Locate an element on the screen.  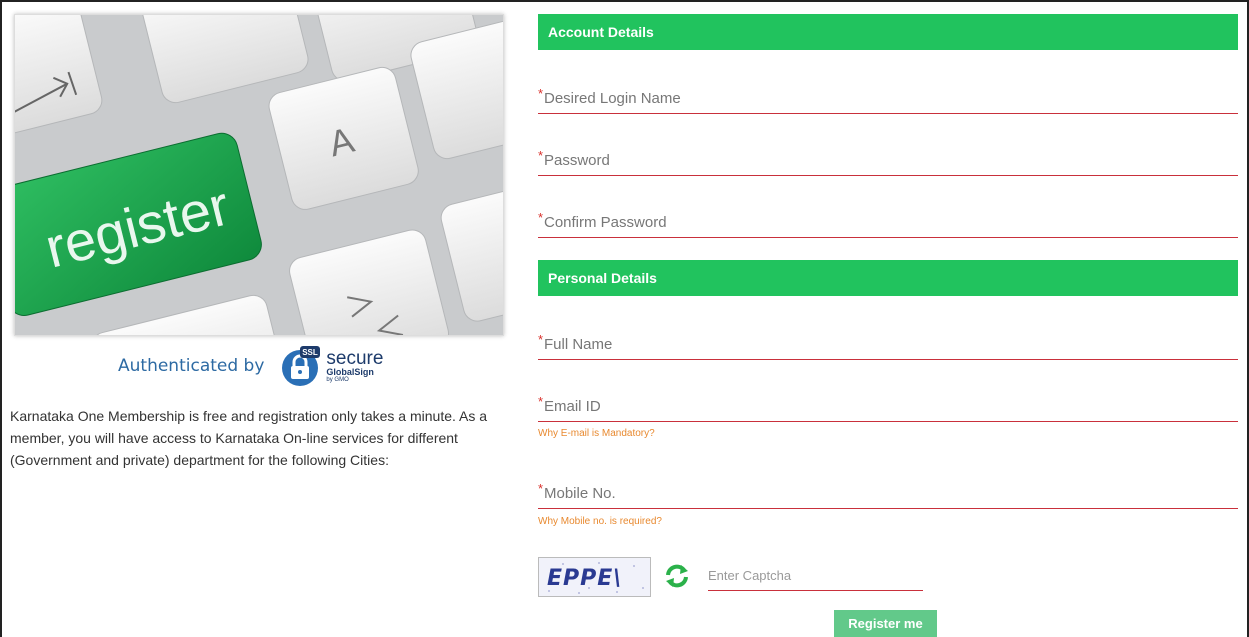
email-mandatory-link: Why E-mail is Mandatory? is located at coordinates (596, 433).